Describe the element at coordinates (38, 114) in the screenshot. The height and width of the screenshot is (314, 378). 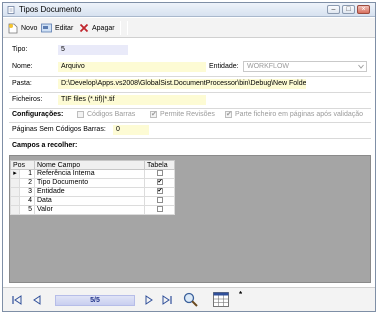
I see `configuracoes-label: Configurações:` at that location.